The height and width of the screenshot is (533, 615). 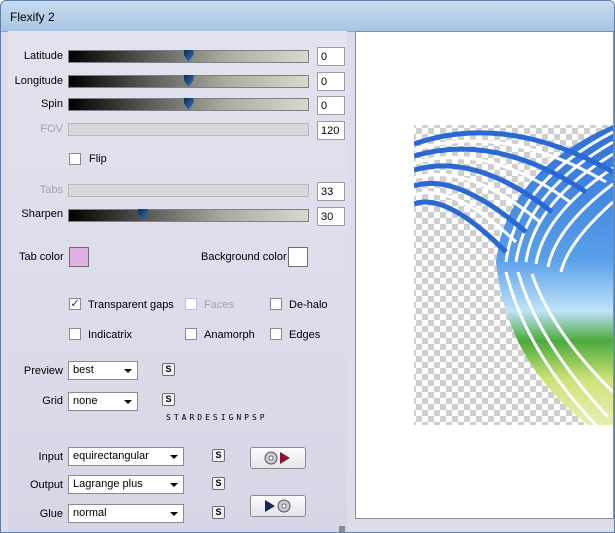 I want to click on input-dropdown: equirectangular, so click(x=126, y=456).